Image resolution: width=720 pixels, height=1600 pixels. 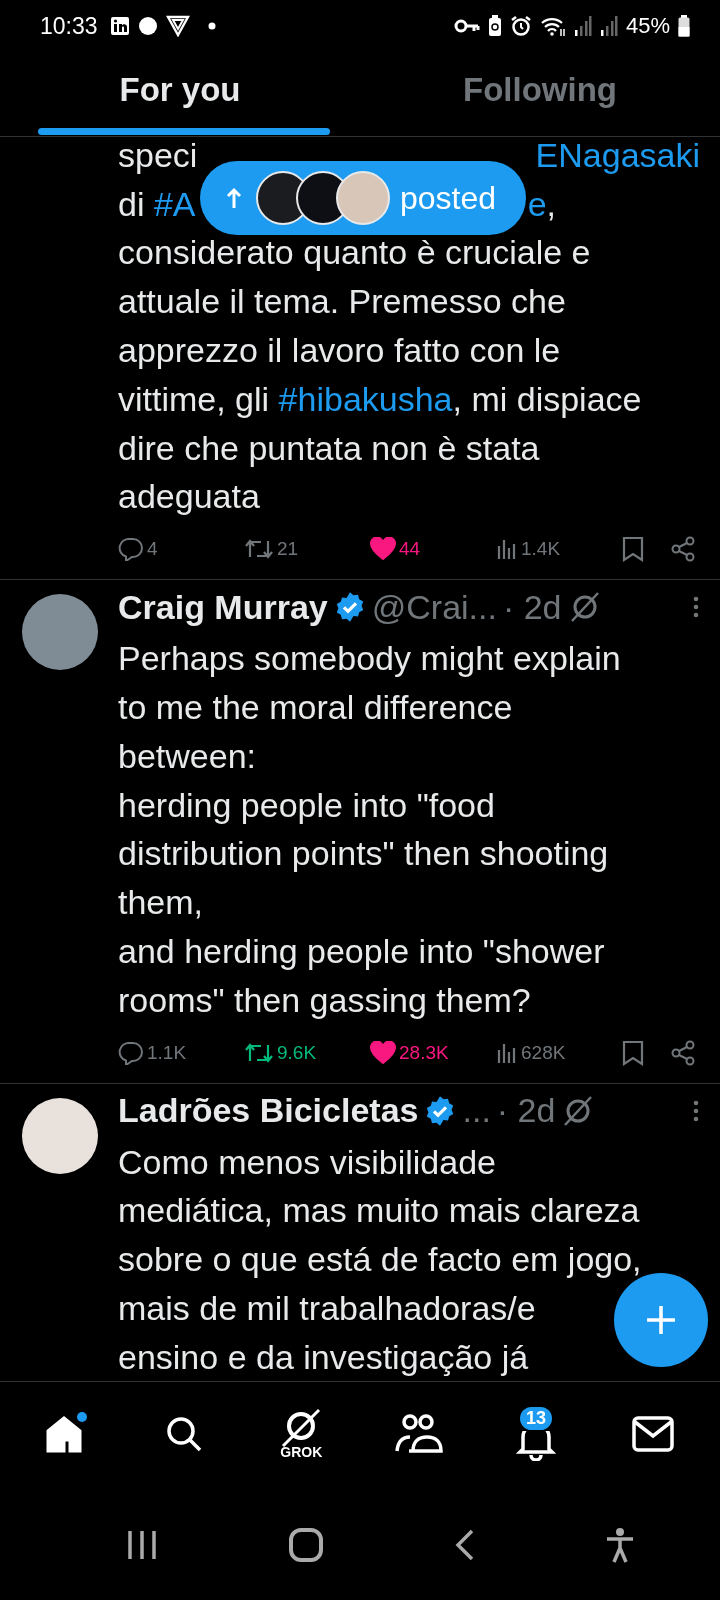 I want to click on post-text-line: speci, so click(x=158, y=156).